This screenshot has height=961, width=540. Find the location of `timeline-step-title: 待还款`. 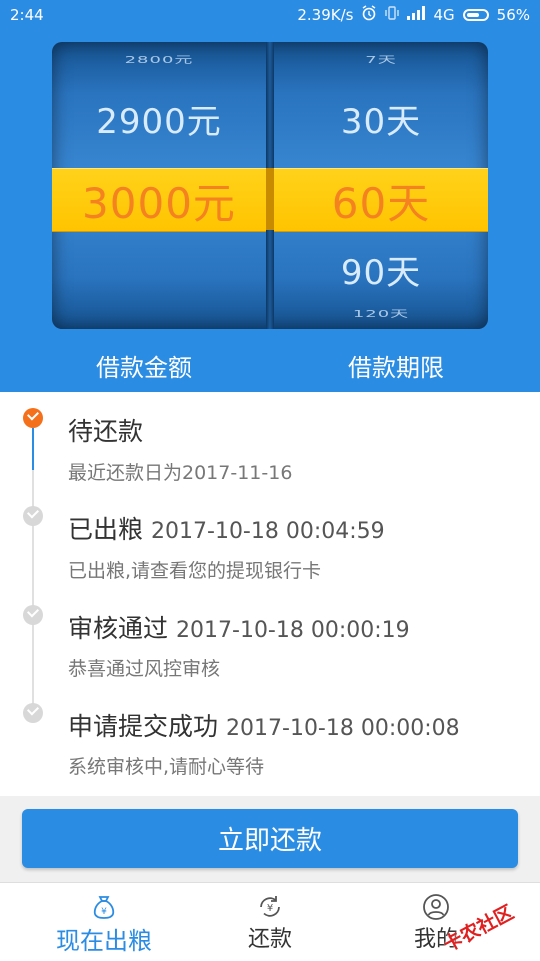

timeline-step-title: 待还款 is located at coordinates (109, 430).